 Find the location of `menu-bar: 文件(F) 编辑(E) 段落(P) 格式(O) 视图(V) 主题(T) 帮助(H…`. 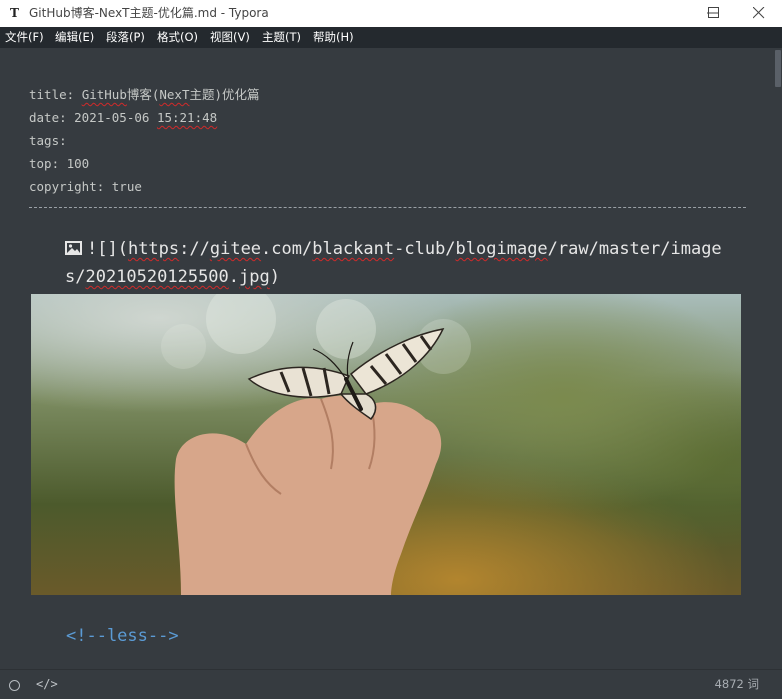

menu-bar: 文件(F) 编辑(E) 段落(P) 格式(O) 视图(V) 主题(T) 帮助(H… is located at coordinates (391, 37).